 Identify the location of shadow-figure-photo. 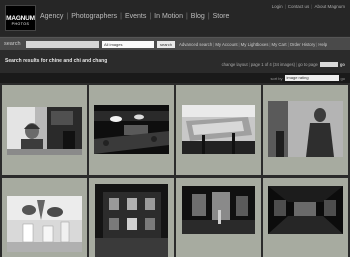
(305, 129).